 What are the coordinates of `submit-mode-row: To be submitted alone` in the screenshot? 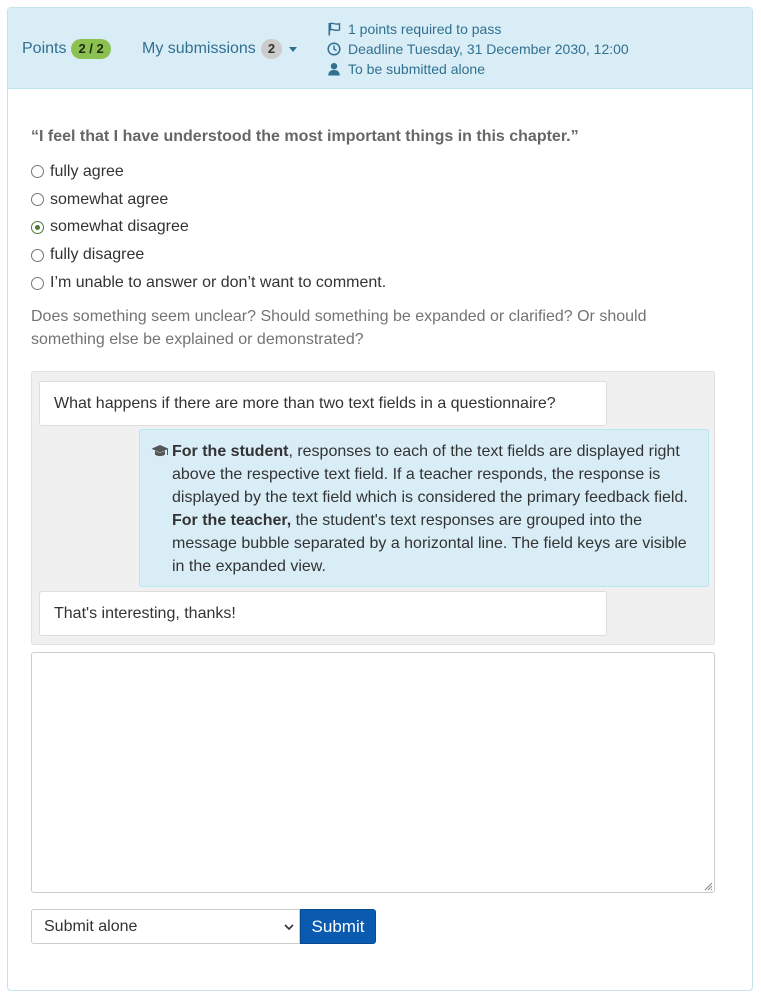 It's located at (478, 69).